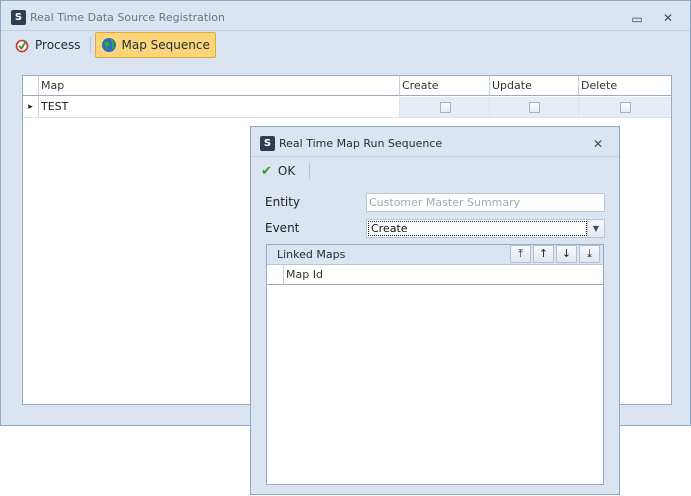 The image size is (691, 496). I want to click on entity-field: Customer Master Summary, so click(485, 202).